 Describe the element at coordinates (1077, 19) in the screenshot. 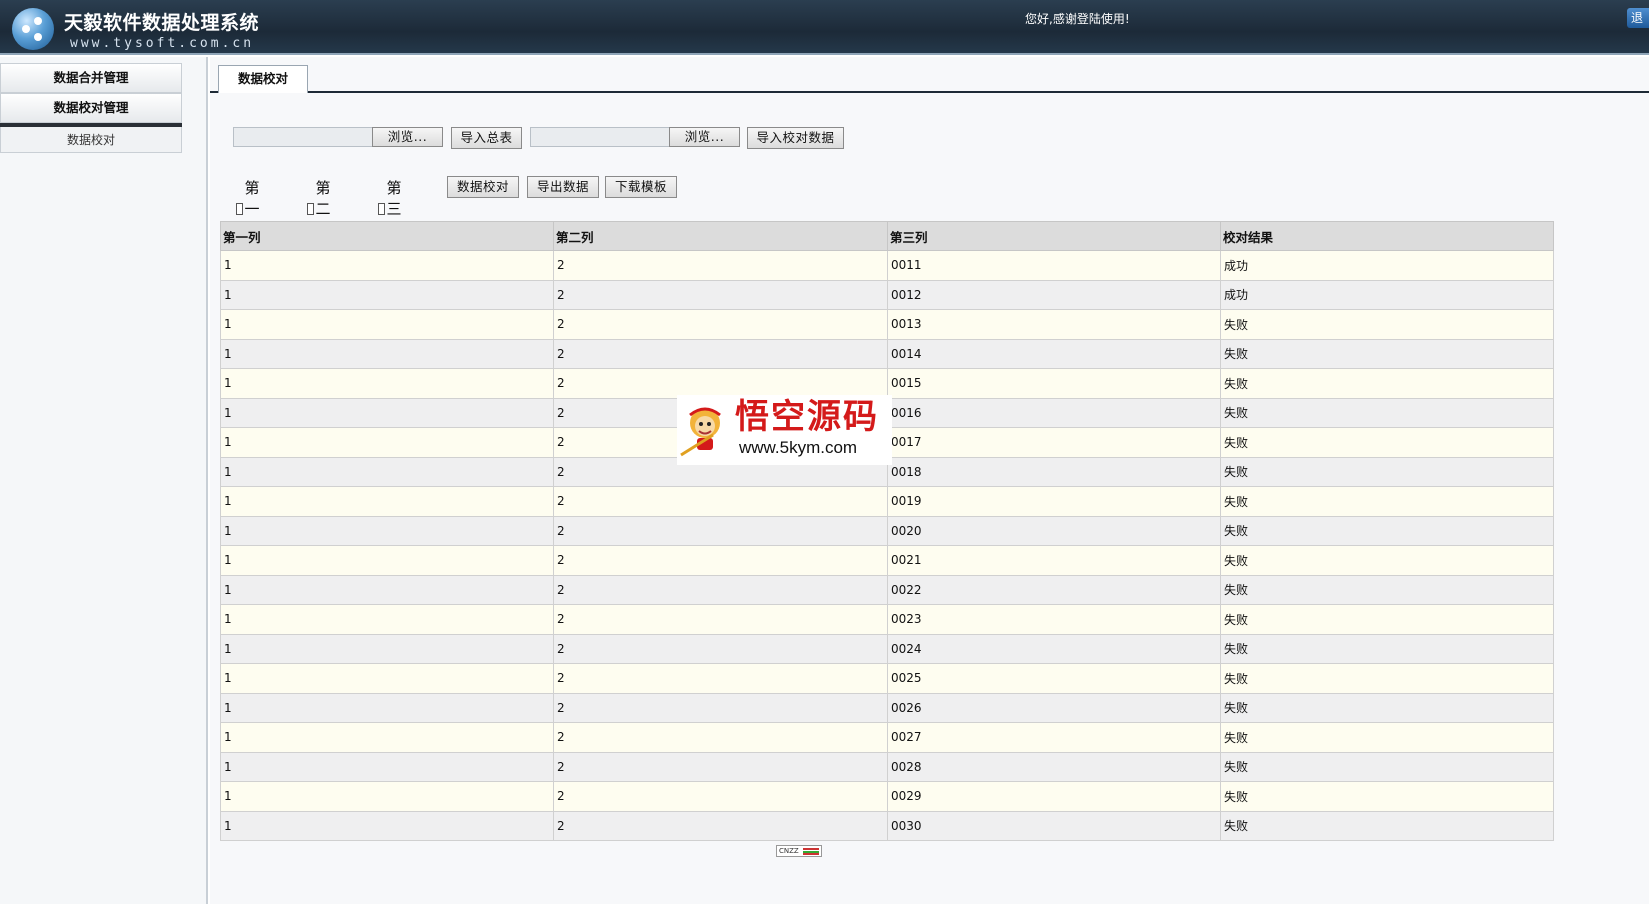

I see `welcome-text: 您好,感谢登陆使用!` at that location.